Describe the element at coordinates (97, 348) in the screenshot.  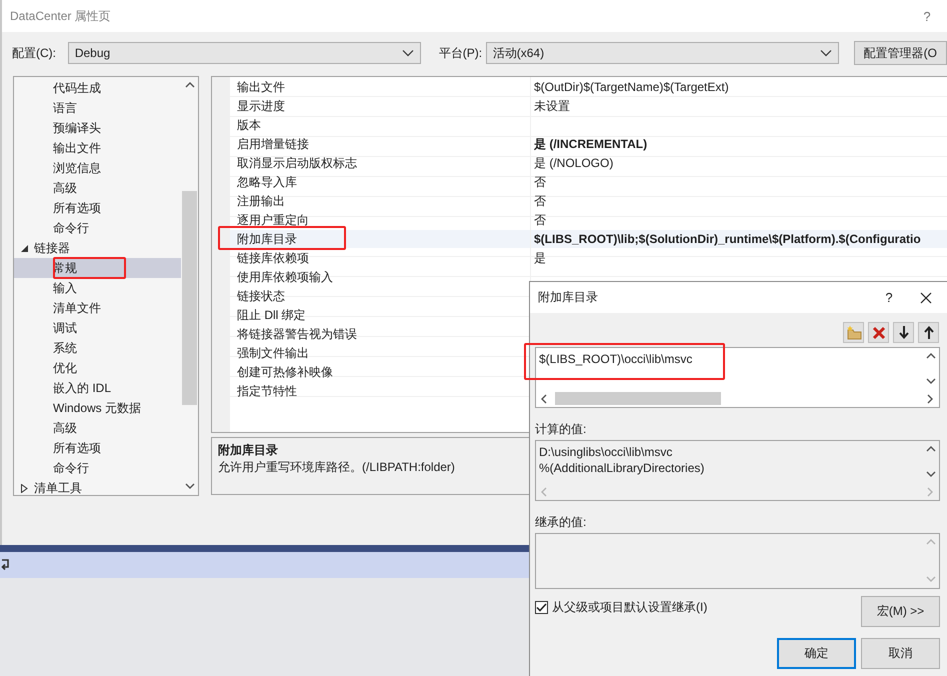
I see `tree-item: 系统` at that location.